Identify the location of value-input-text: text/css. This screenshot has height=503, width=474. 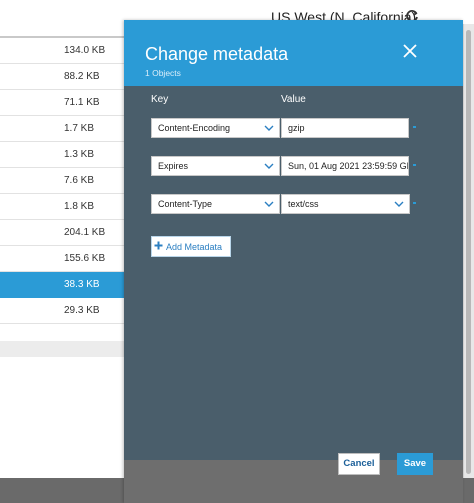
(303, 204).